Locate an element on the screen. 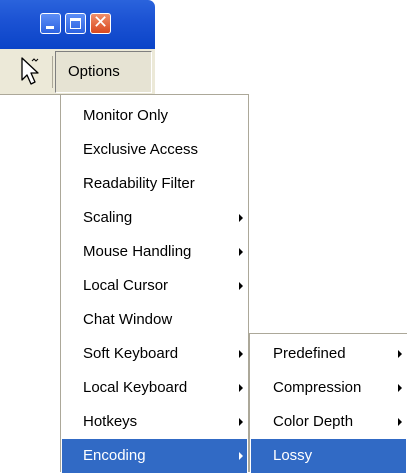  menu-item-label: Readability Filter is located at coordinates (139, 183).